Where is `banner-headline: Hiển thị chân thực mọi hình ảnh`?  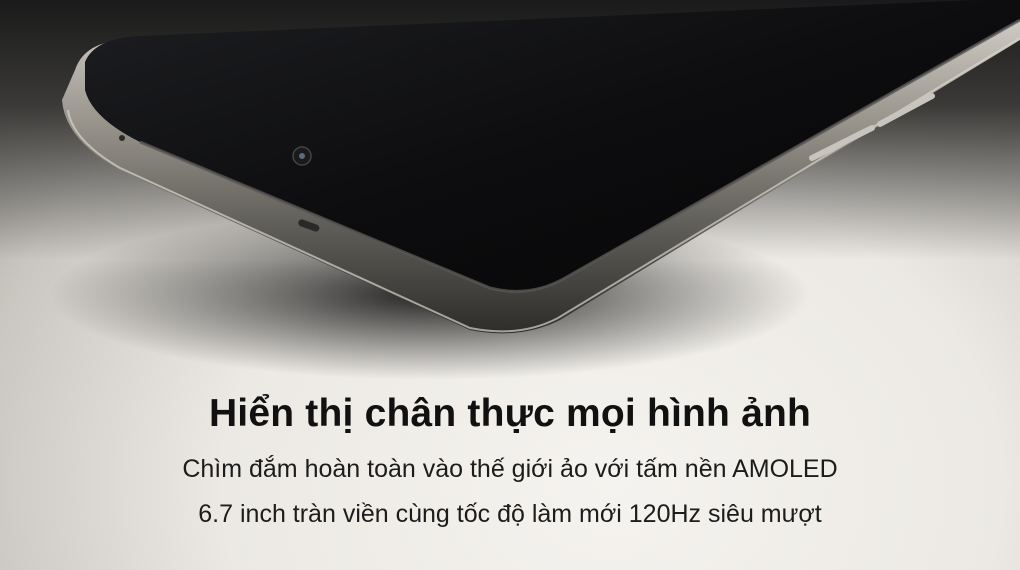
banner-headline: Hiển thị chân thực mọi hình ảnh is located at coordinates (510, 413).